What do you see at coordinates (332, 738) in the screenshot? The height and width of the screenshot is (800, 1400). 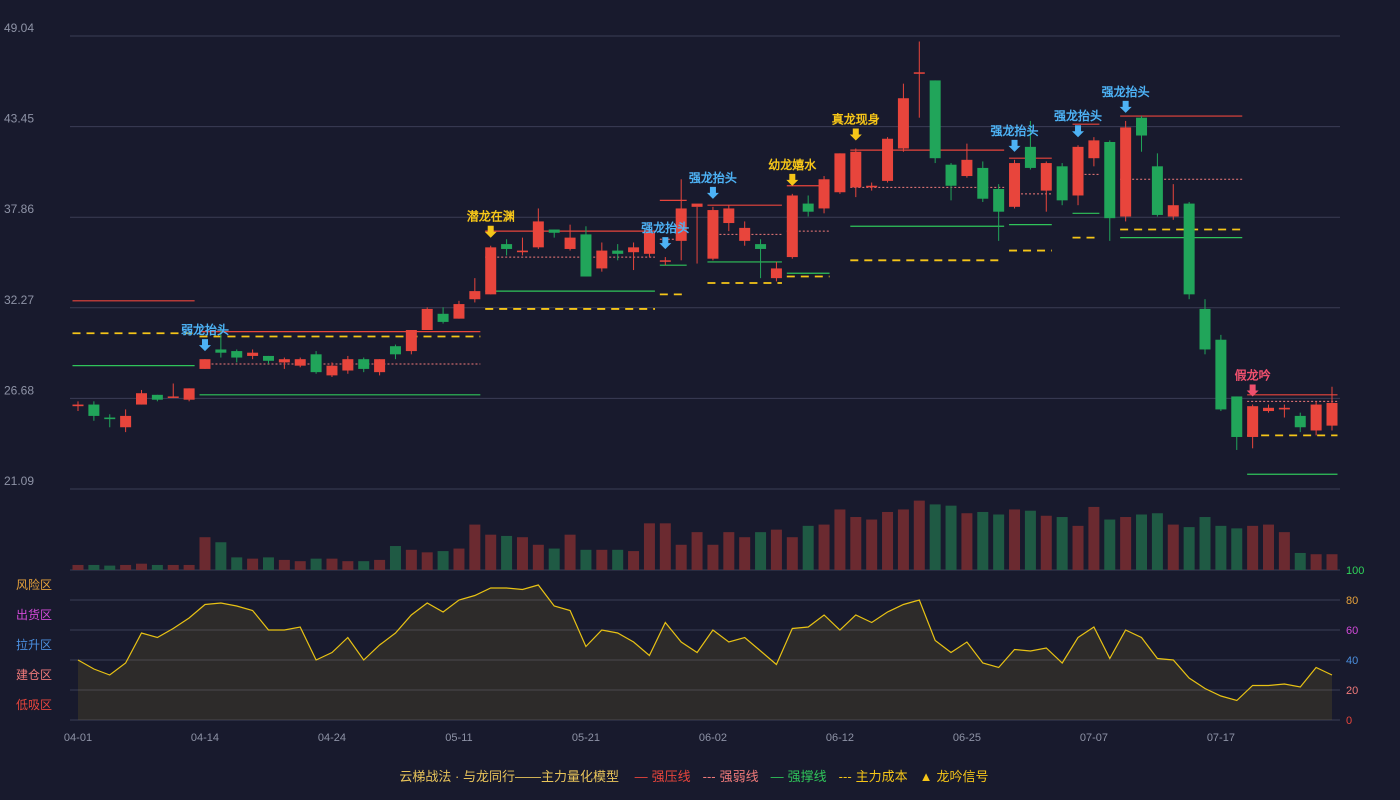 I see `date-tick-label: 04-24` at bounding box center [332, 738].